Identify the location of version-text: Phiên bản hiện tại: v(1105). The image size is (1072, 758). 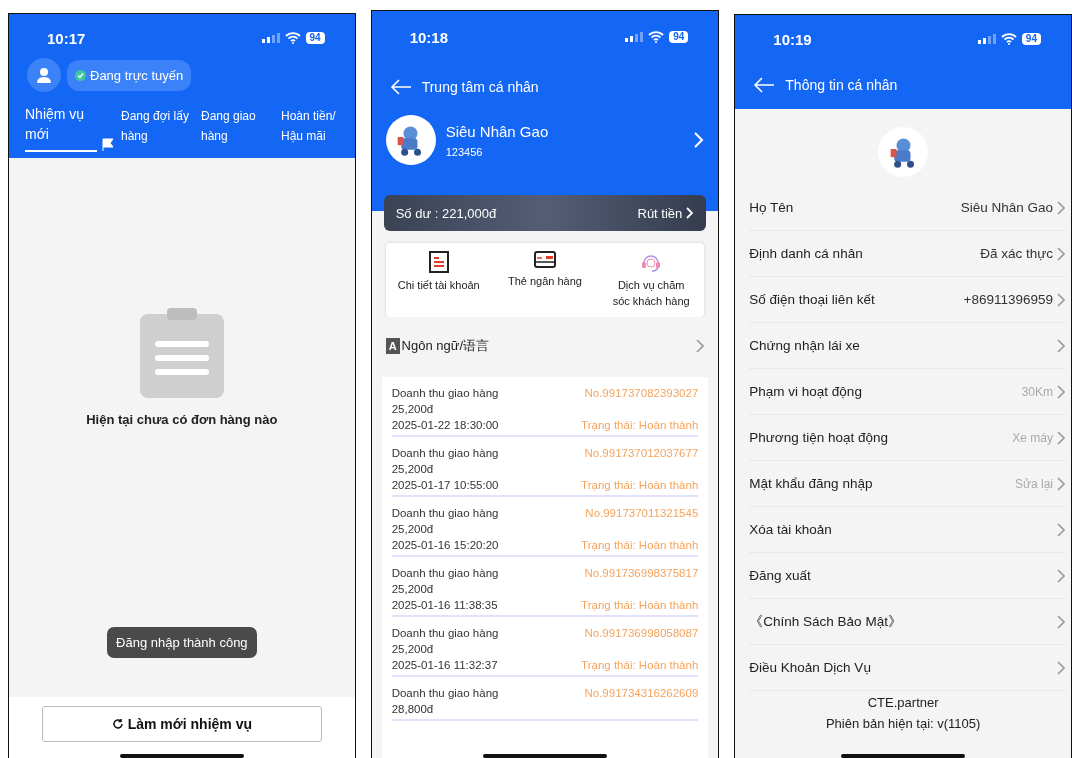
(903, 723).